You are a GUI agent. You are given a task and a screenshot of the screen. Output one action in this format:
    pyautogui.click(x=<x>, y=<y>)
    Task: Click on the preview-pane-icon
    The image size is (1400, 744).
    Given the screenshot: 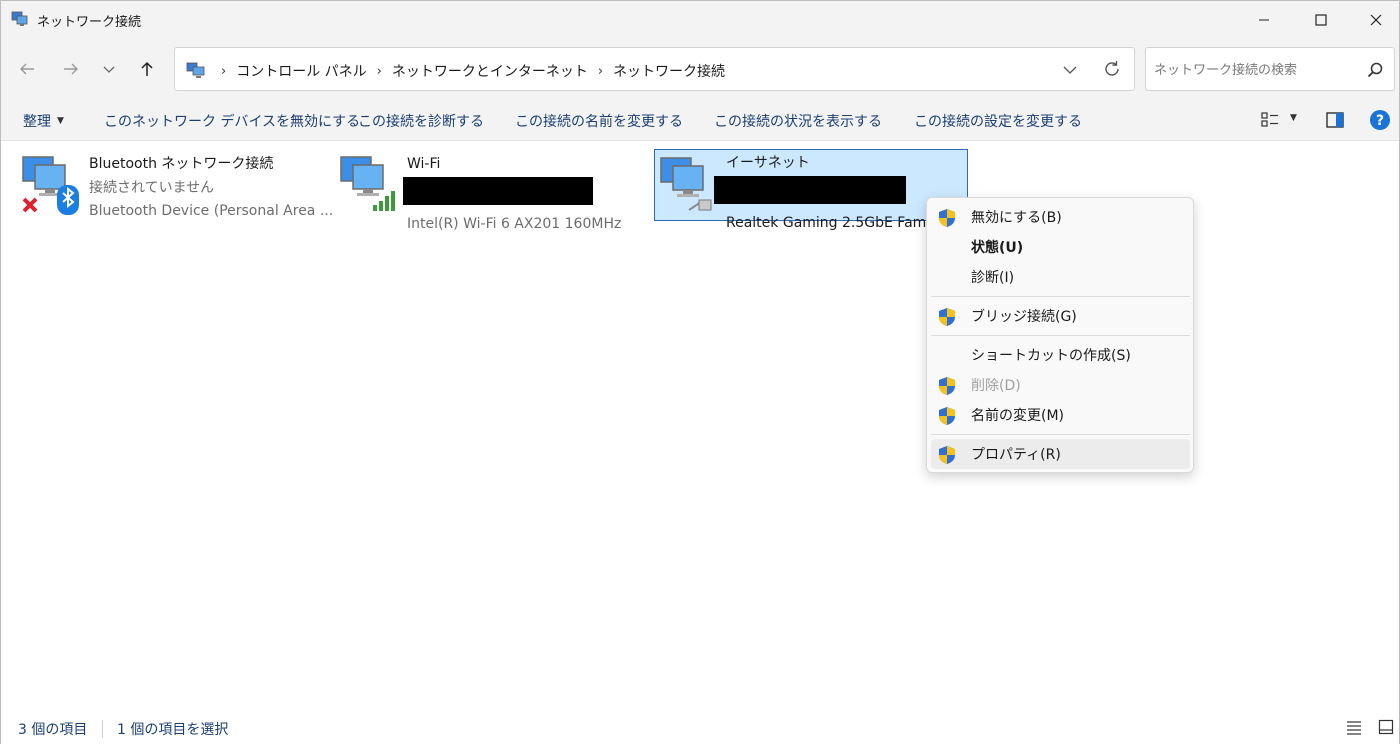 What is the action you would take?
    pyautogui.click(x=1335, y=120)
    